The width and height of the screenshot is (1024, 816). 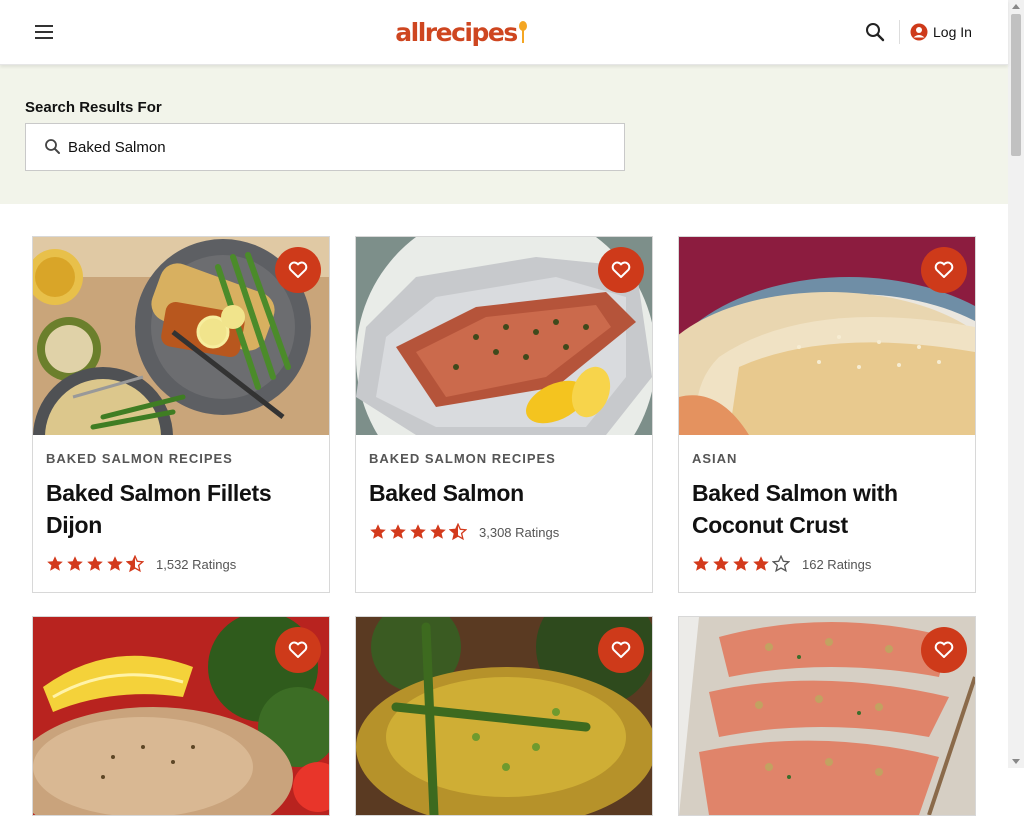 What do you see at coordinates (1016, 761) in the screenshot?
I see `scroll-down-arrow` at bounding box center [1016, 761].